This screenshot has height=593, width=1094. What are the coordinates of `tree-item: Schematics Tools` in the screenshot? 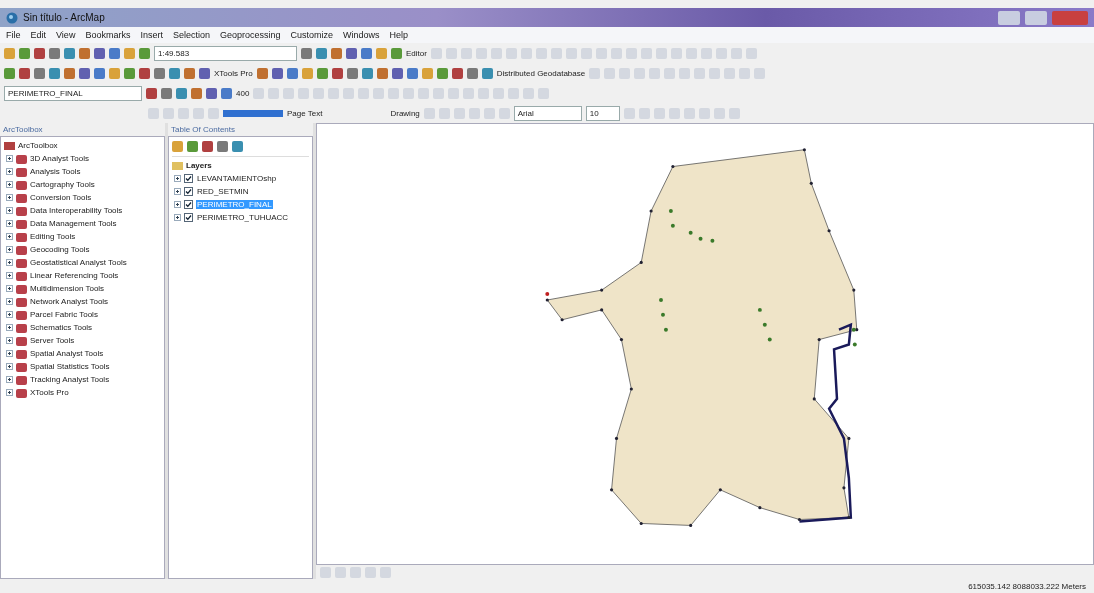 It's located at (61, 327).